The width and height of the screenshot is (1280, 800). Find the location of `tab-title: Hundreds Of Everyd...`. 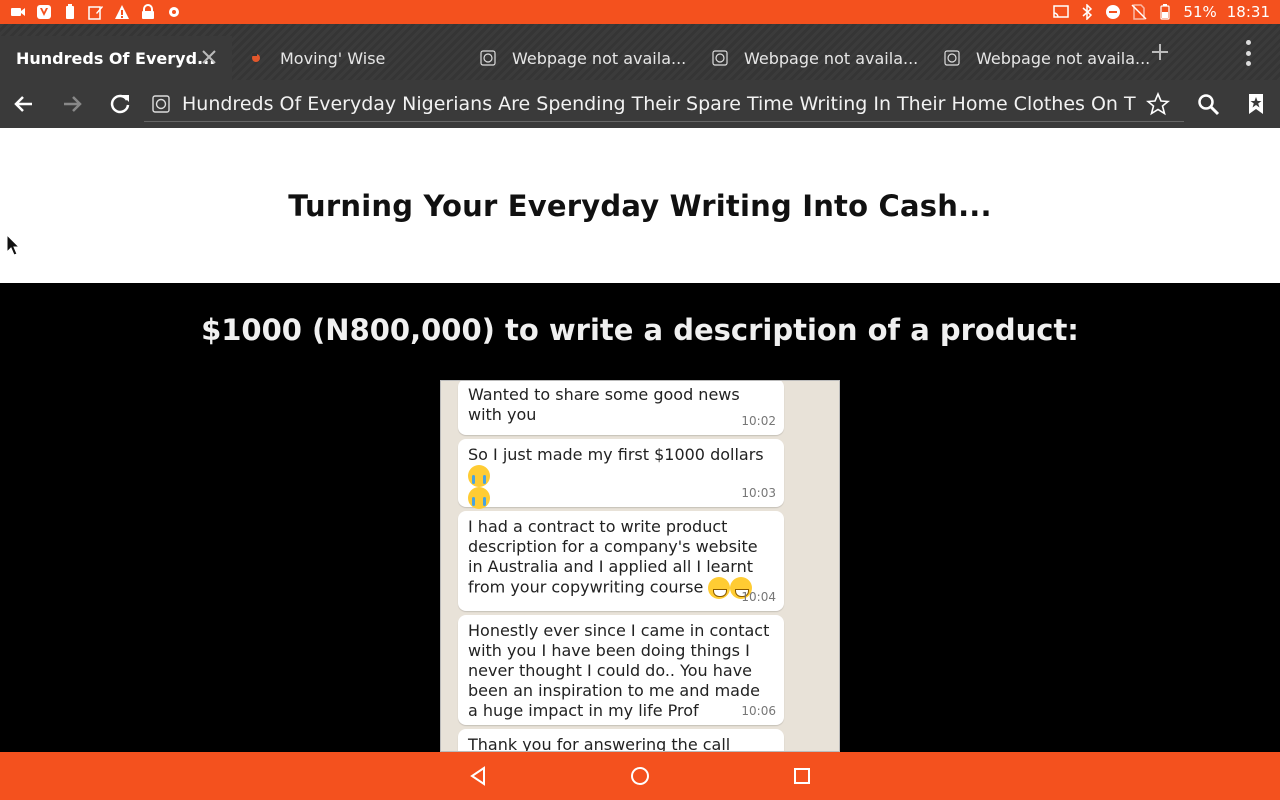

tab-title: Hundreds Of Everyd... is located at coordinates (116, 58).